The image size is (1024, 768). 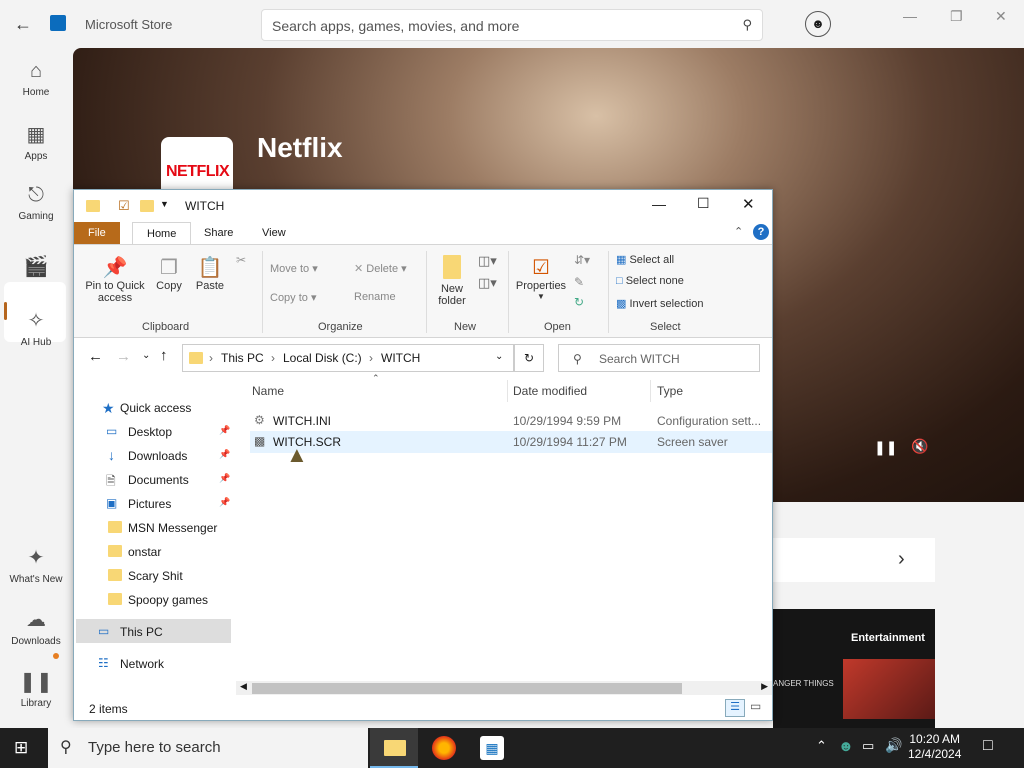 What do you see at coordinates (268, 391) in the screenshot?
I see `col-header-name: Name` at bounding box center [268, 391].